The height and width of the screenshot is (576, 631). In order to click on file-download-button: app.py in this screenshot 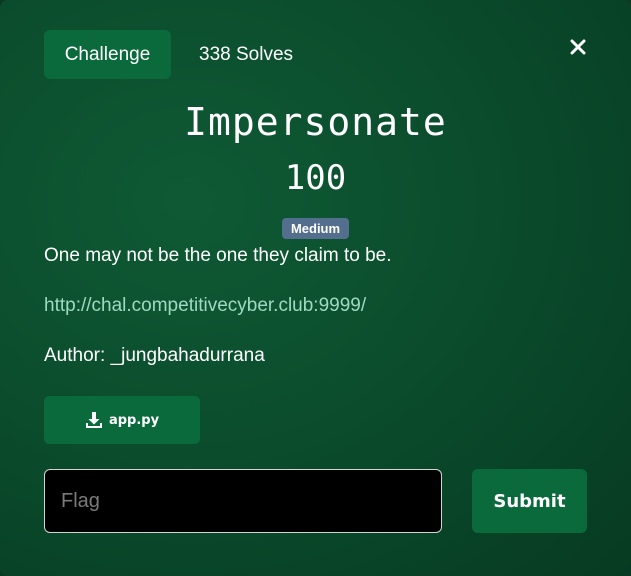, I will do `click(122, 420)`.